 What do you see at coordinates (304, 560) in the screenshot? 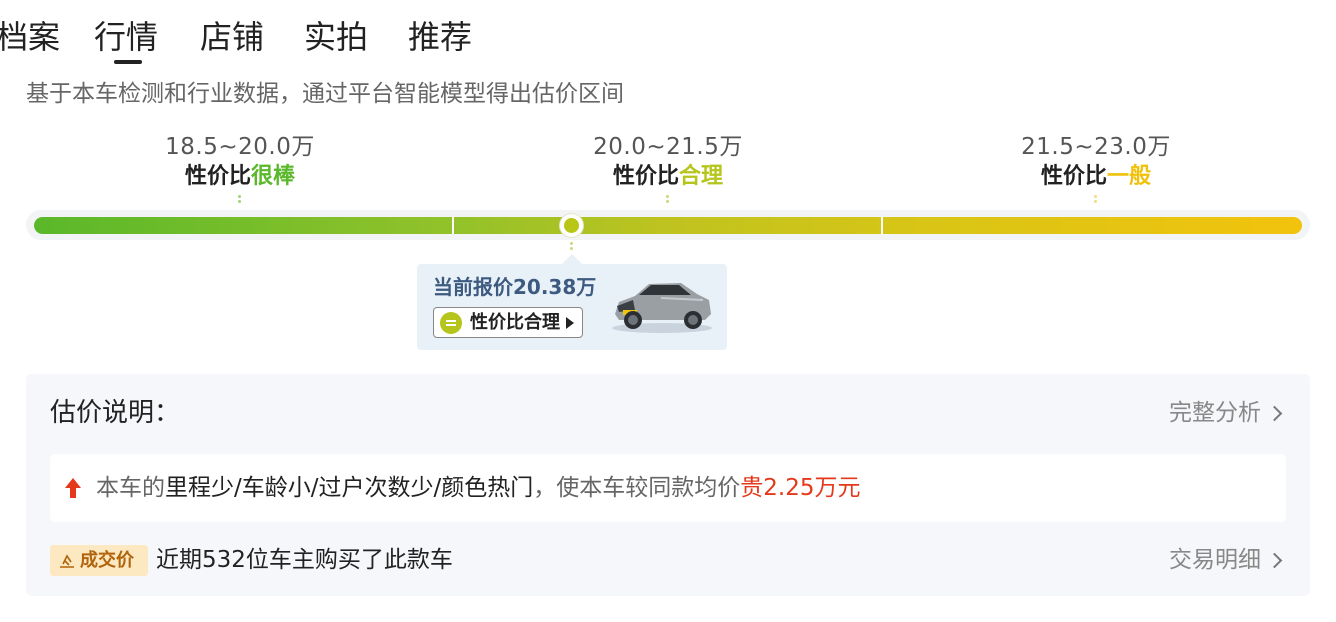
I see `deal-summary: 近期532位车主购买了此款车` at bounding box center [304, 560].